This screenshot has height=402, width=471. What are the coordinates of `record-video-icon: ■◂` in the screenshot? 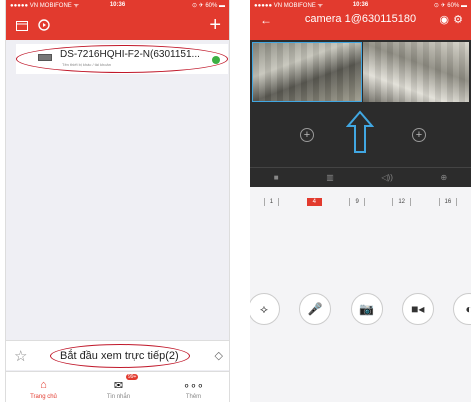 It's located at (417, 309).